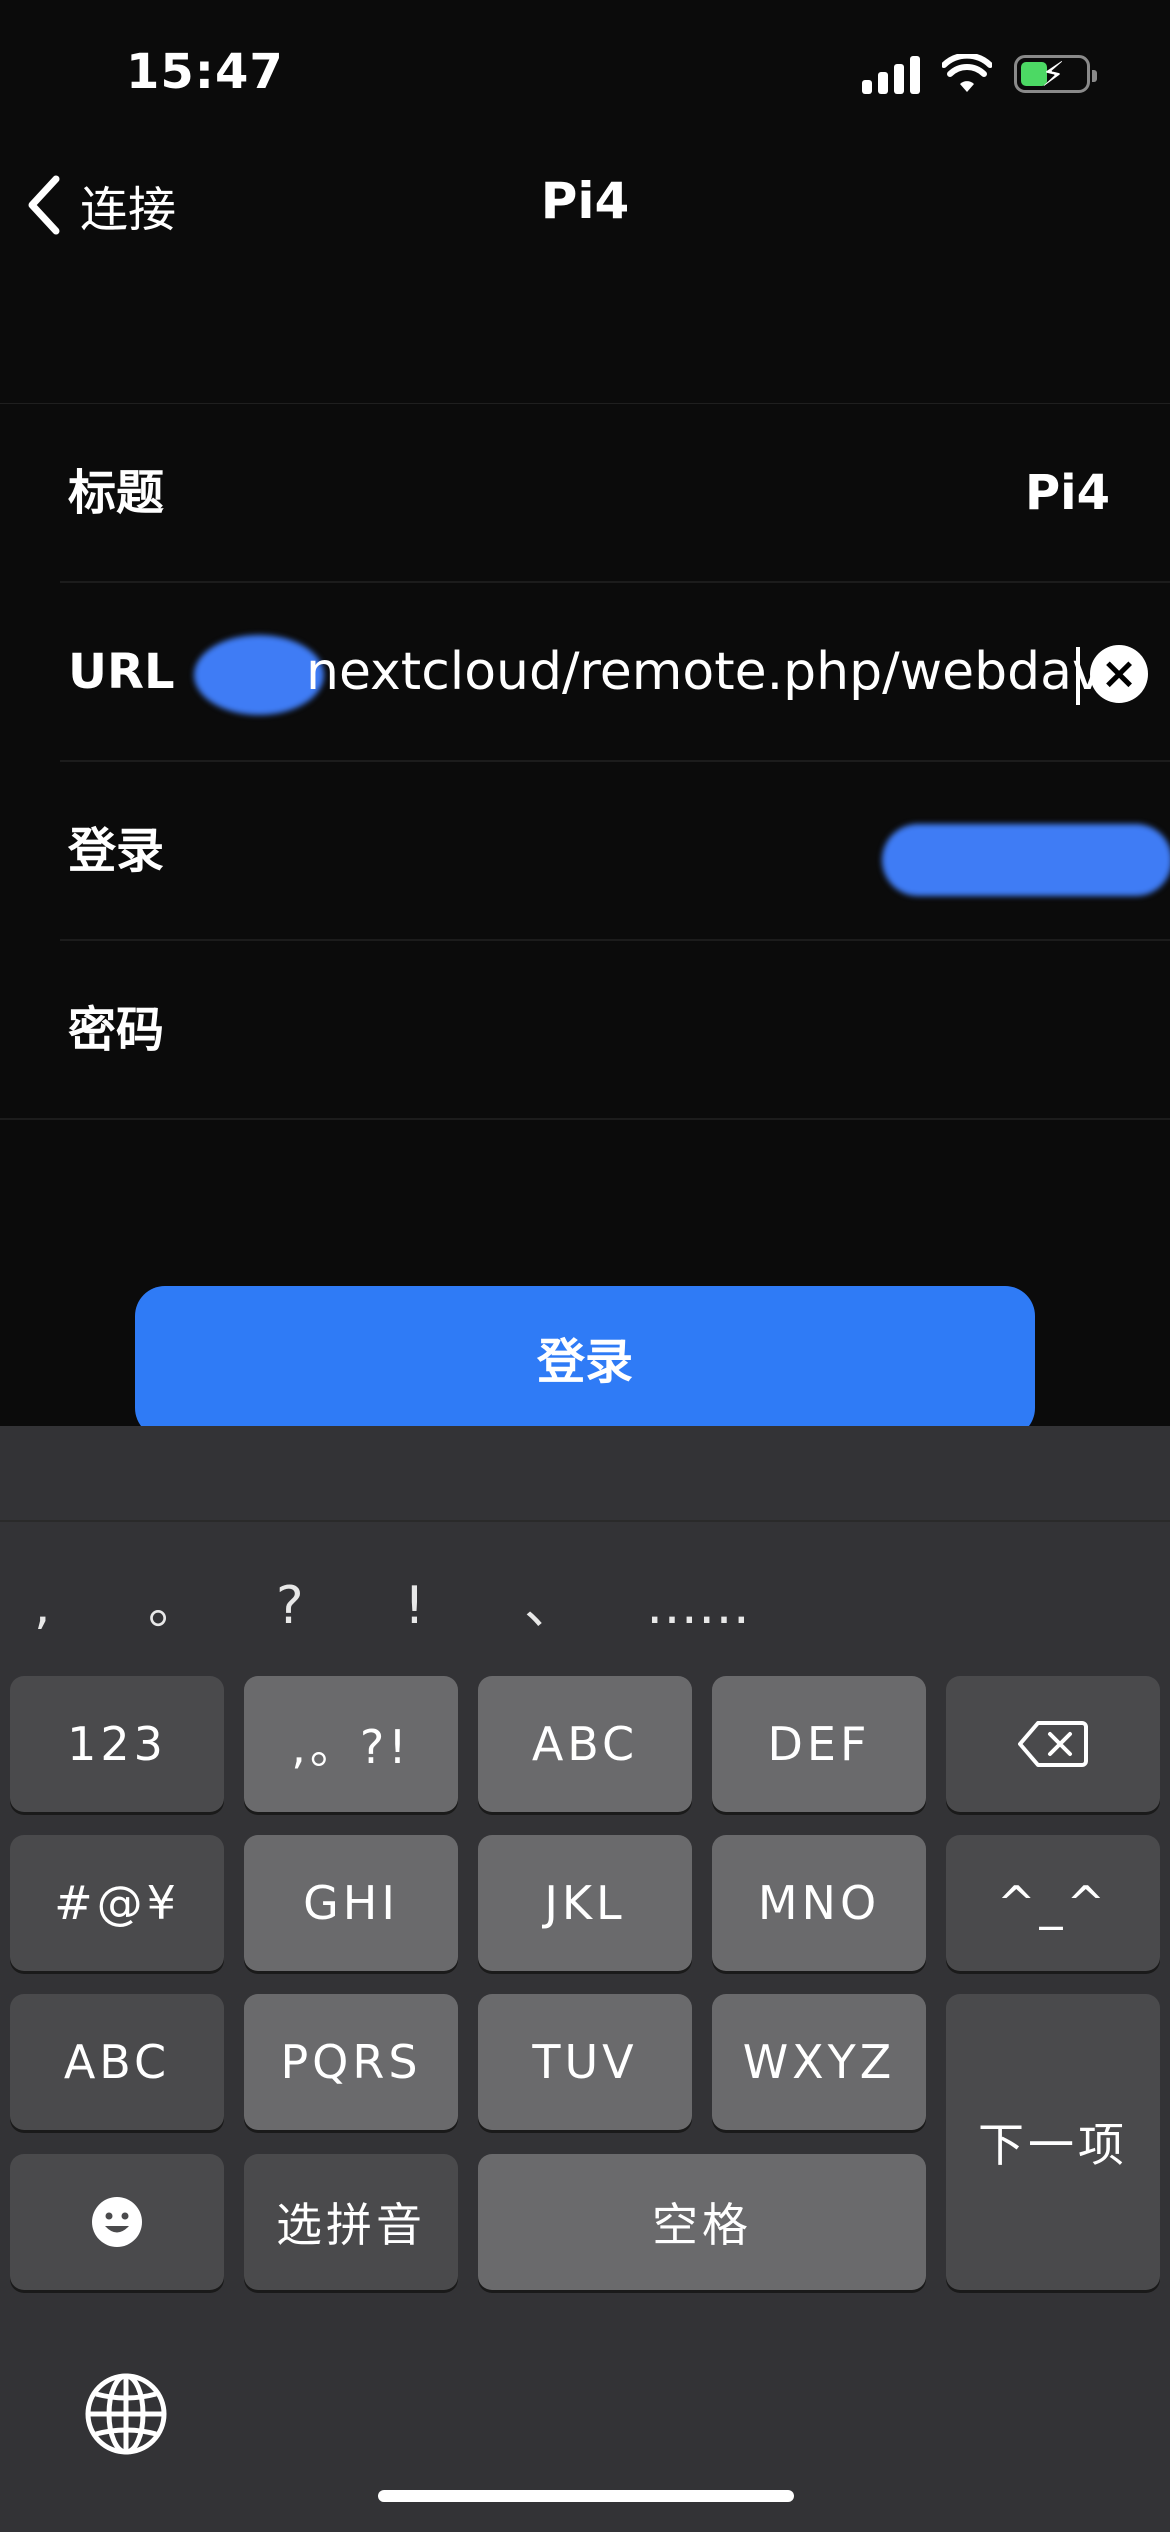 The image size is (1170, 2532). Describe the element at coordinates (819, 1744) in the screenshot. I see `key-def: DEF` at that location.